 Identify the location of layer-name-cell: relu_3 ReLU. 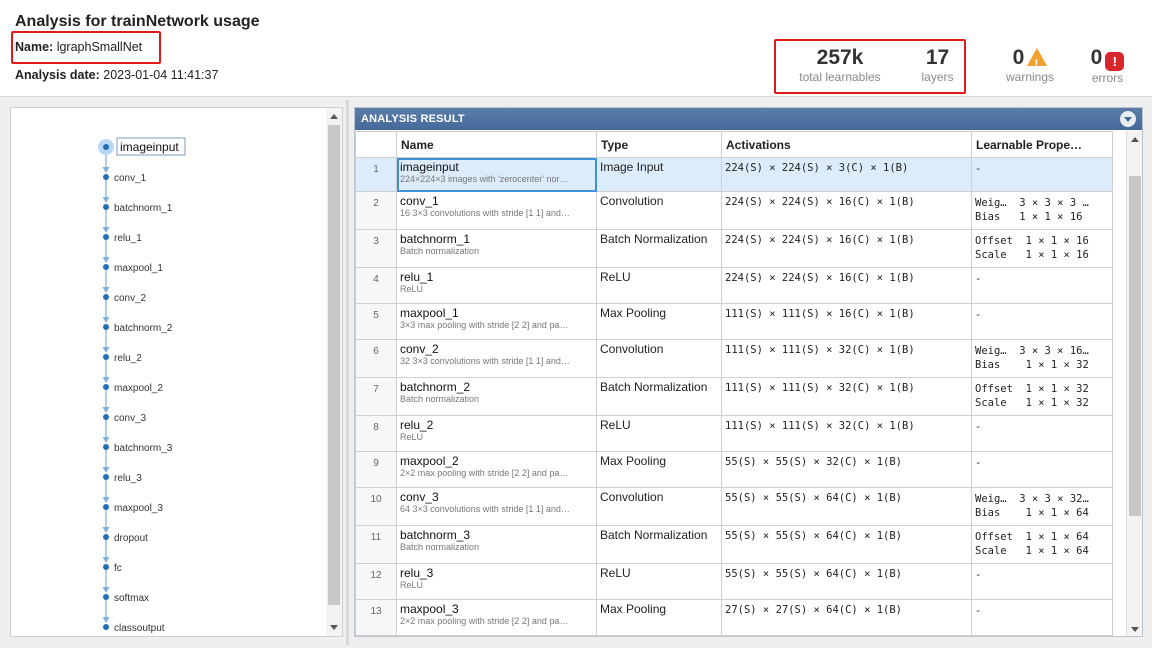
(496, 581).